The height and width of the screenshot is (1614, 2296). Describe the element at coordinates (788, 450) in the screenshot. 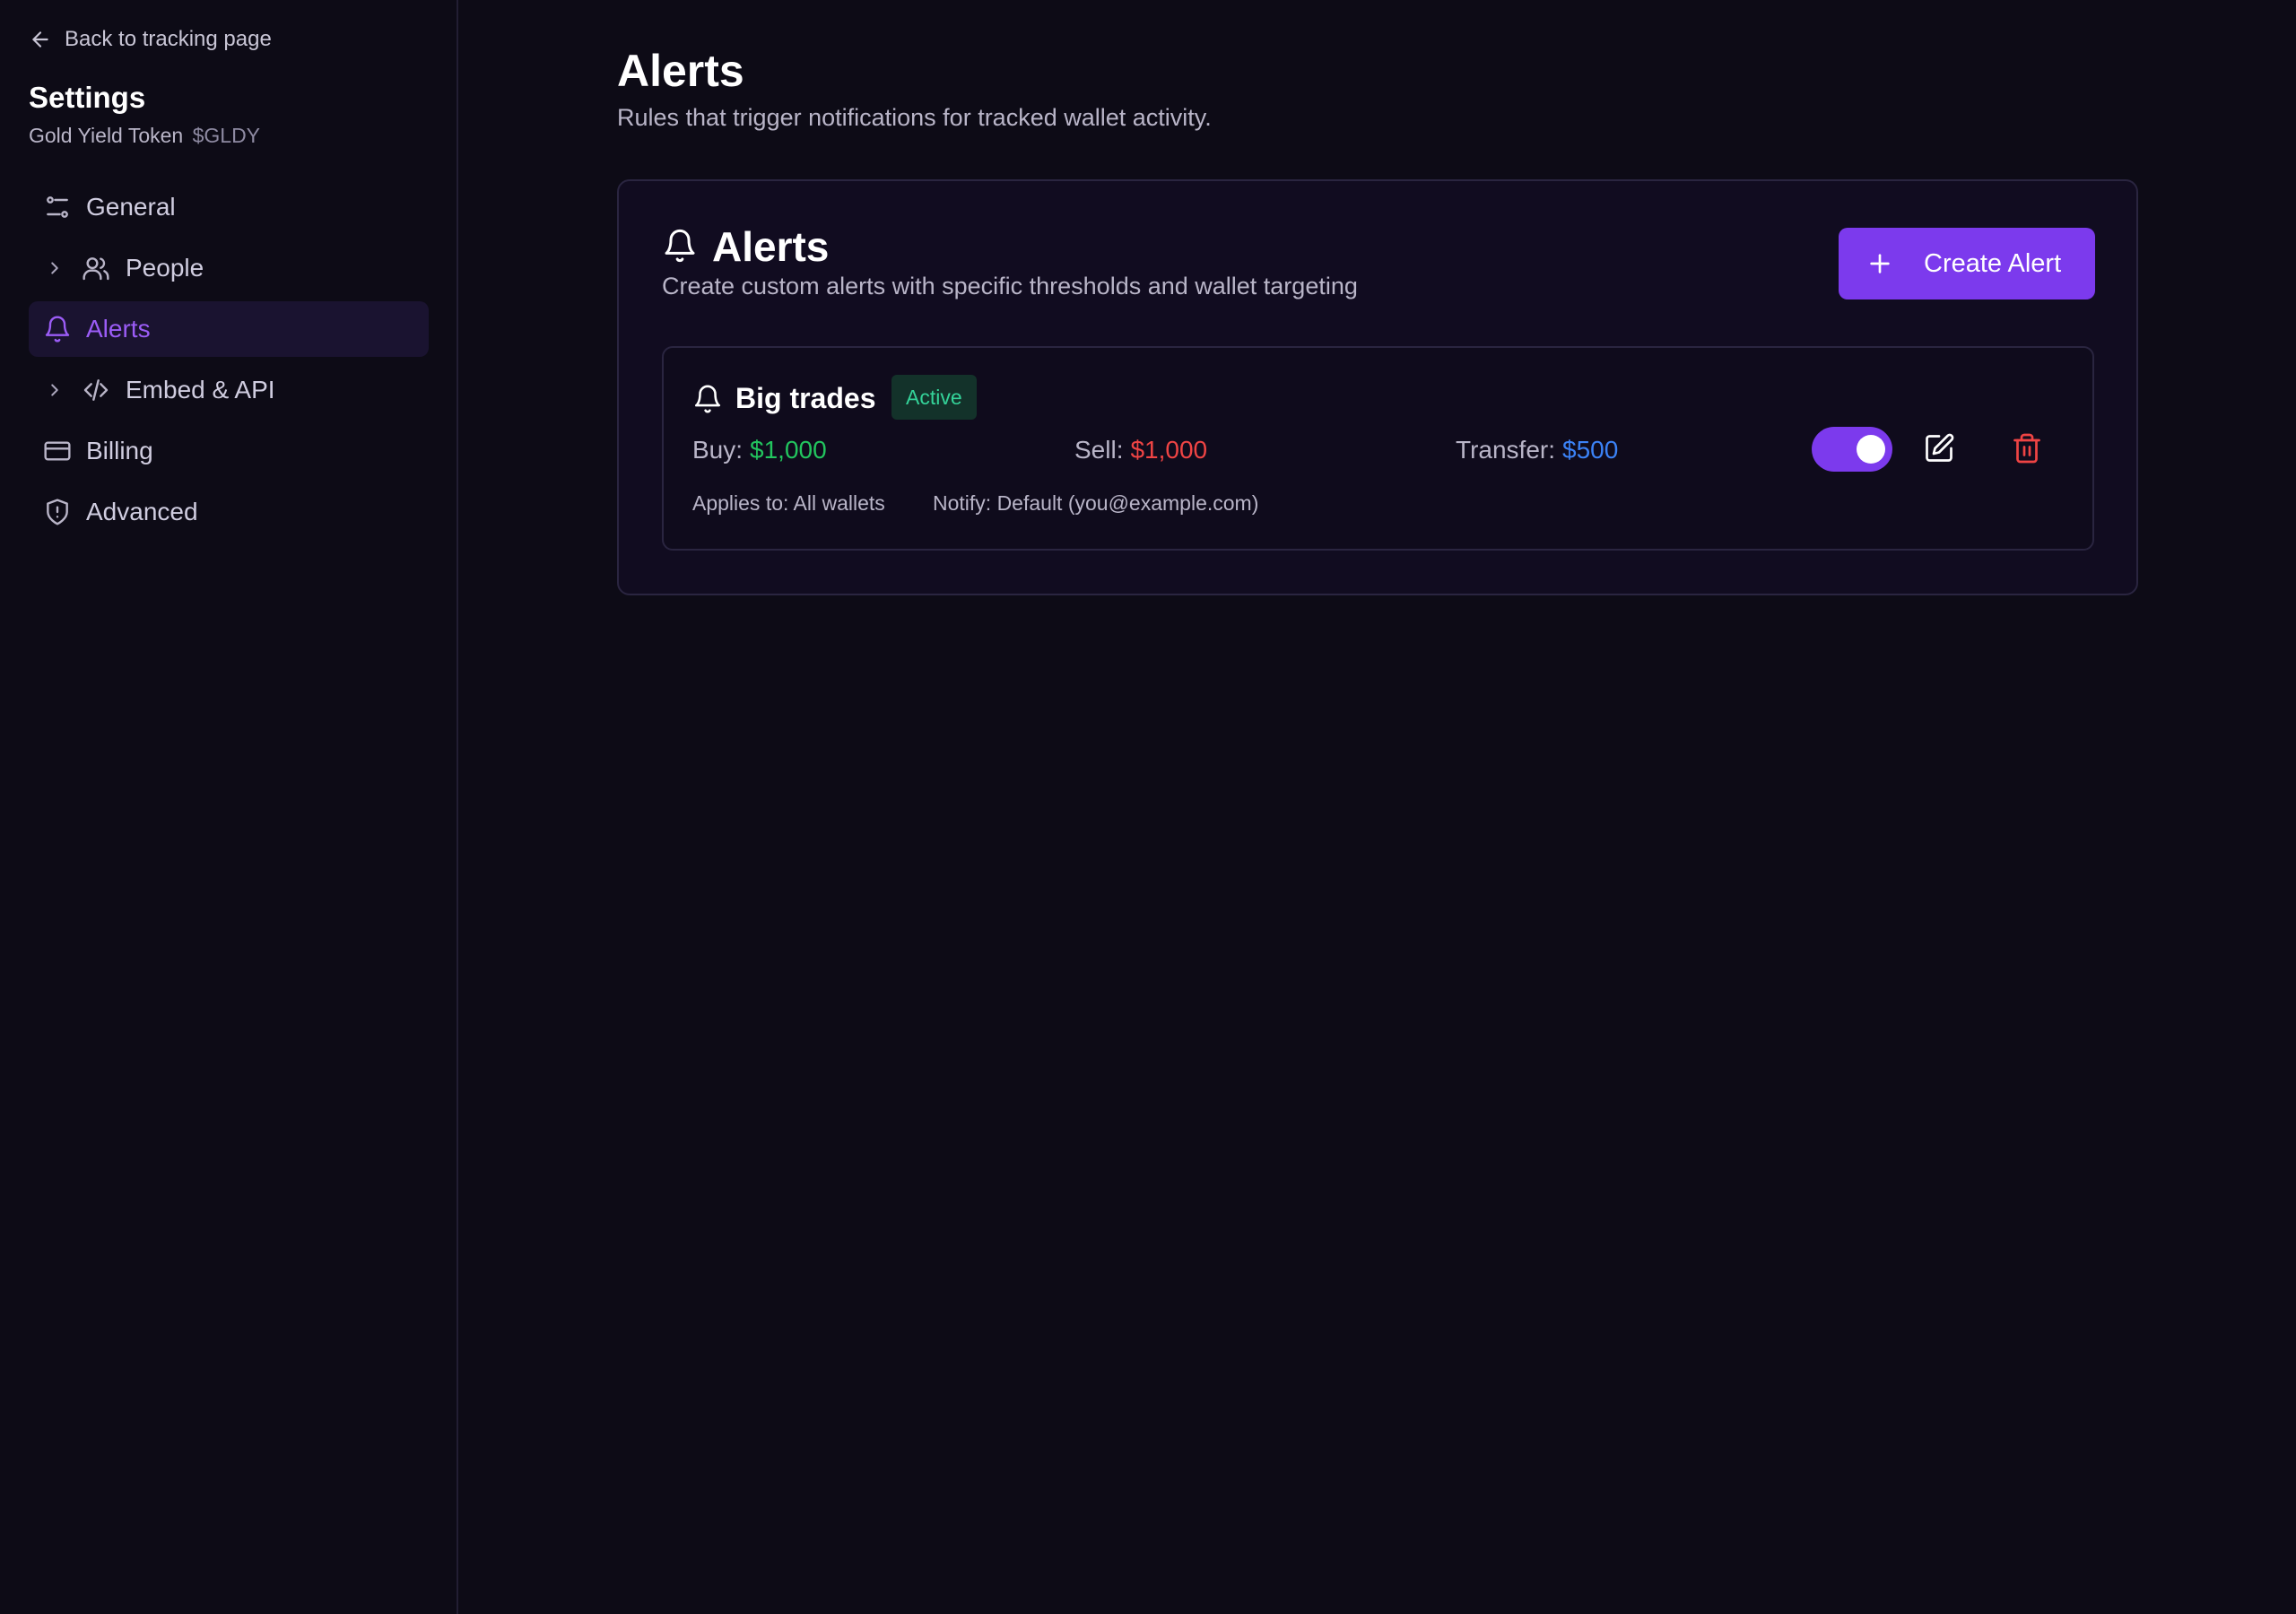

I see `buy-value: $1,000` at that location.